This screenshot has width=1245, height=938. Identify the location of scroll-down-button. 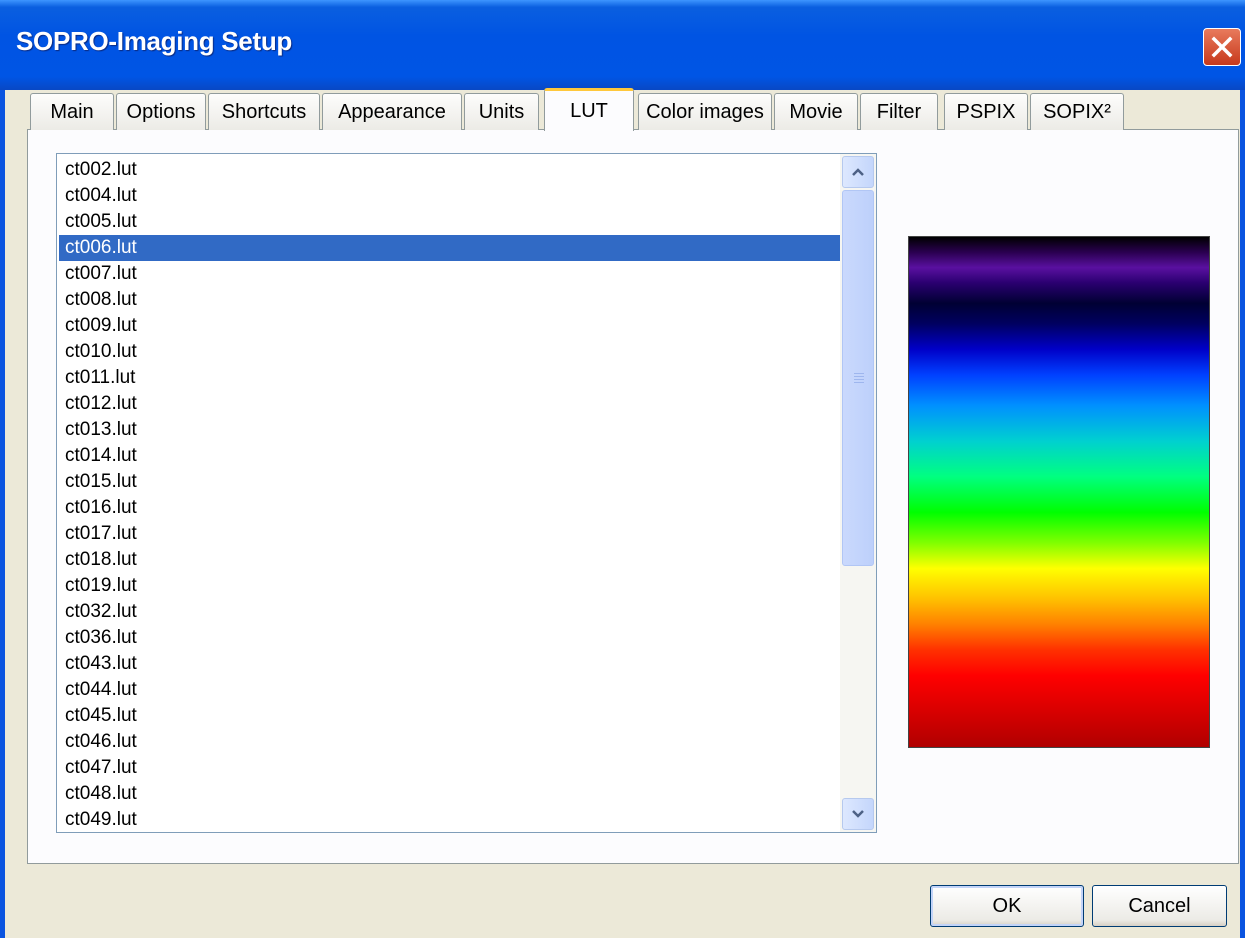
(858, 814).